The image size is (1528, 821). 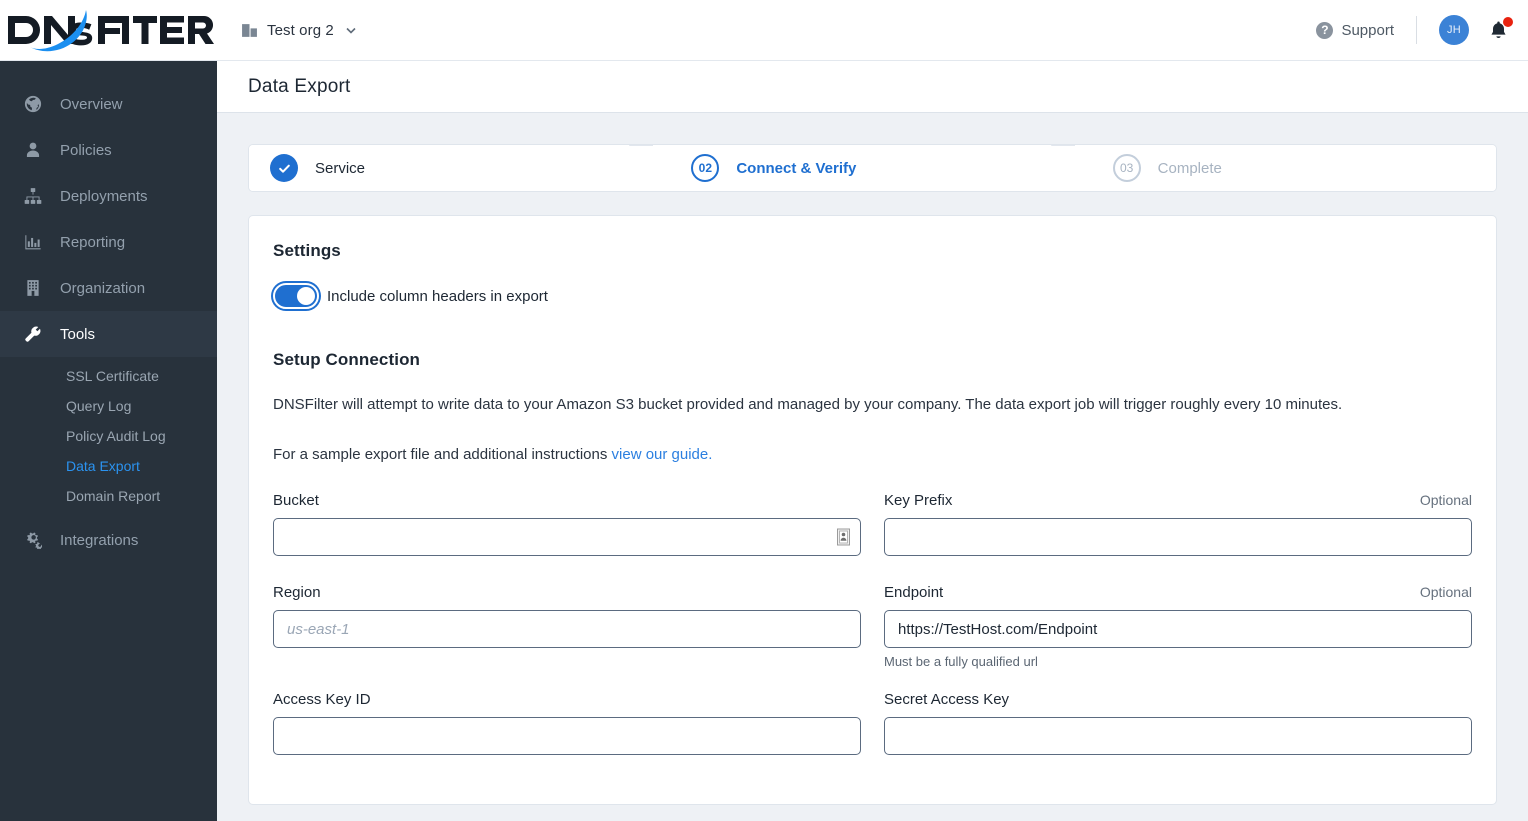 I want to click on step-label: Complete, so click(x=1189, y=168).